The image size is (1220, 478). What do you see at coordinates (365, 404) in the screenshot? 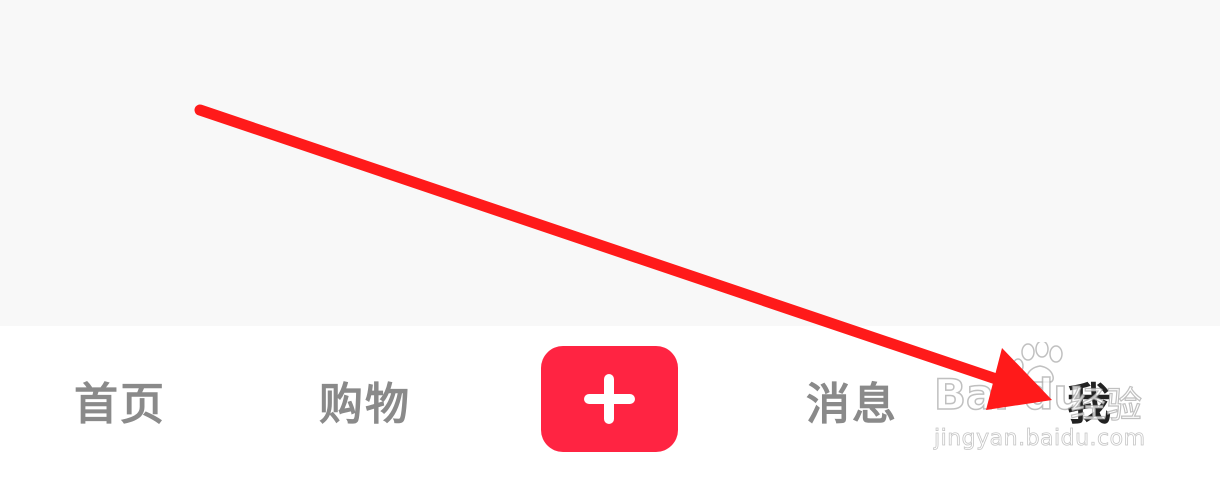
I see `tab-shop-label: 购物` at bounding box center [365, 404].